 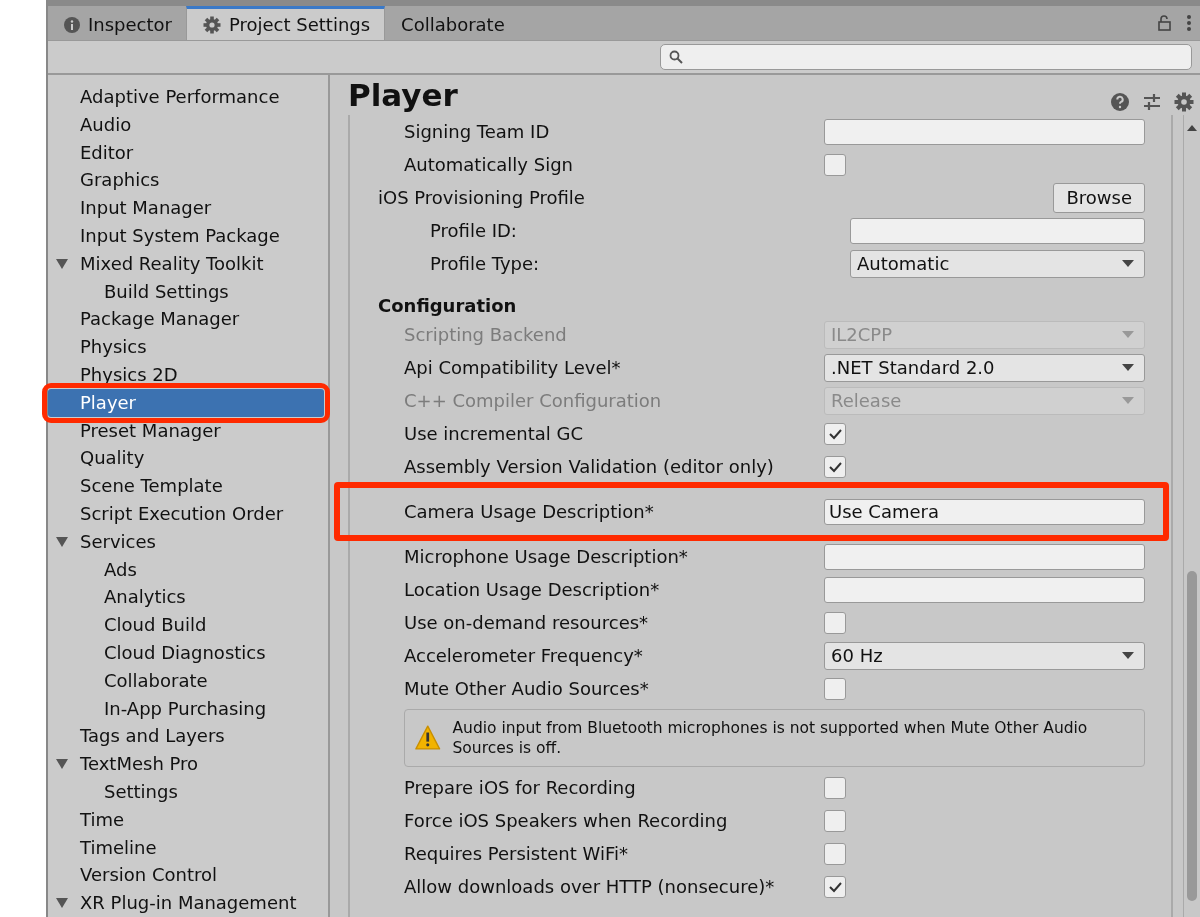 I want to click on text-field: Use Camera, so click(x=984, y=511).